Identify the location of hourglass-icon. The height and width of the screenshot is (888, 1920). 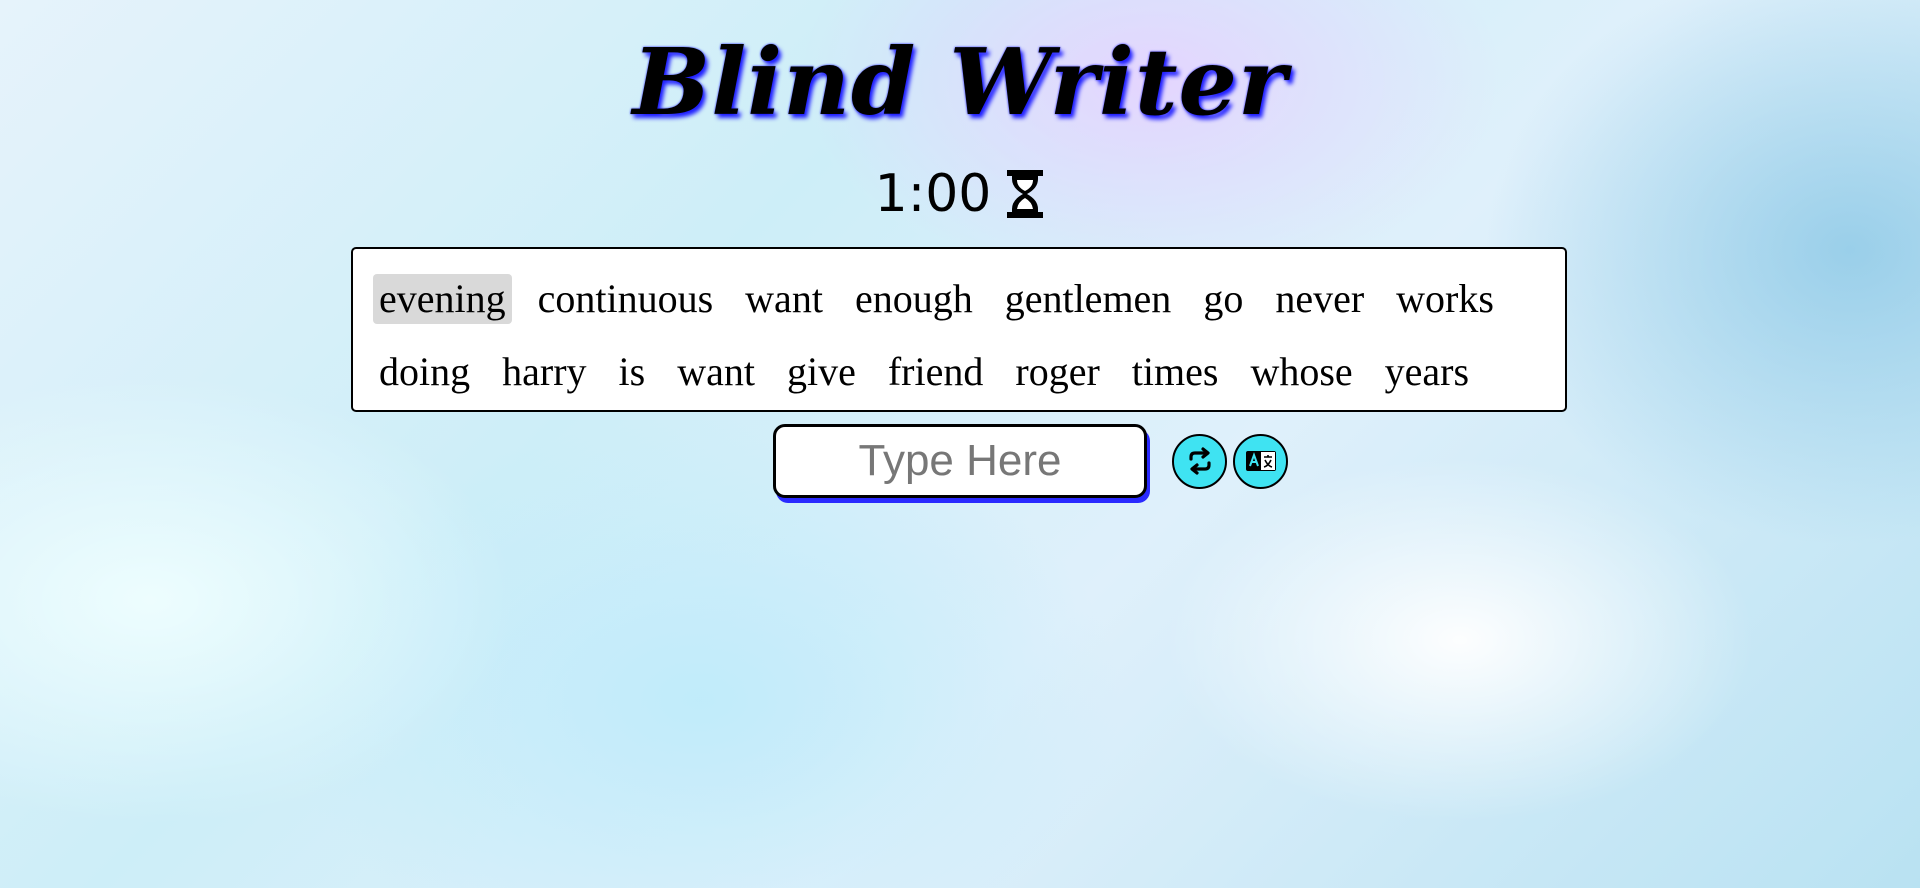
(1025, 194).